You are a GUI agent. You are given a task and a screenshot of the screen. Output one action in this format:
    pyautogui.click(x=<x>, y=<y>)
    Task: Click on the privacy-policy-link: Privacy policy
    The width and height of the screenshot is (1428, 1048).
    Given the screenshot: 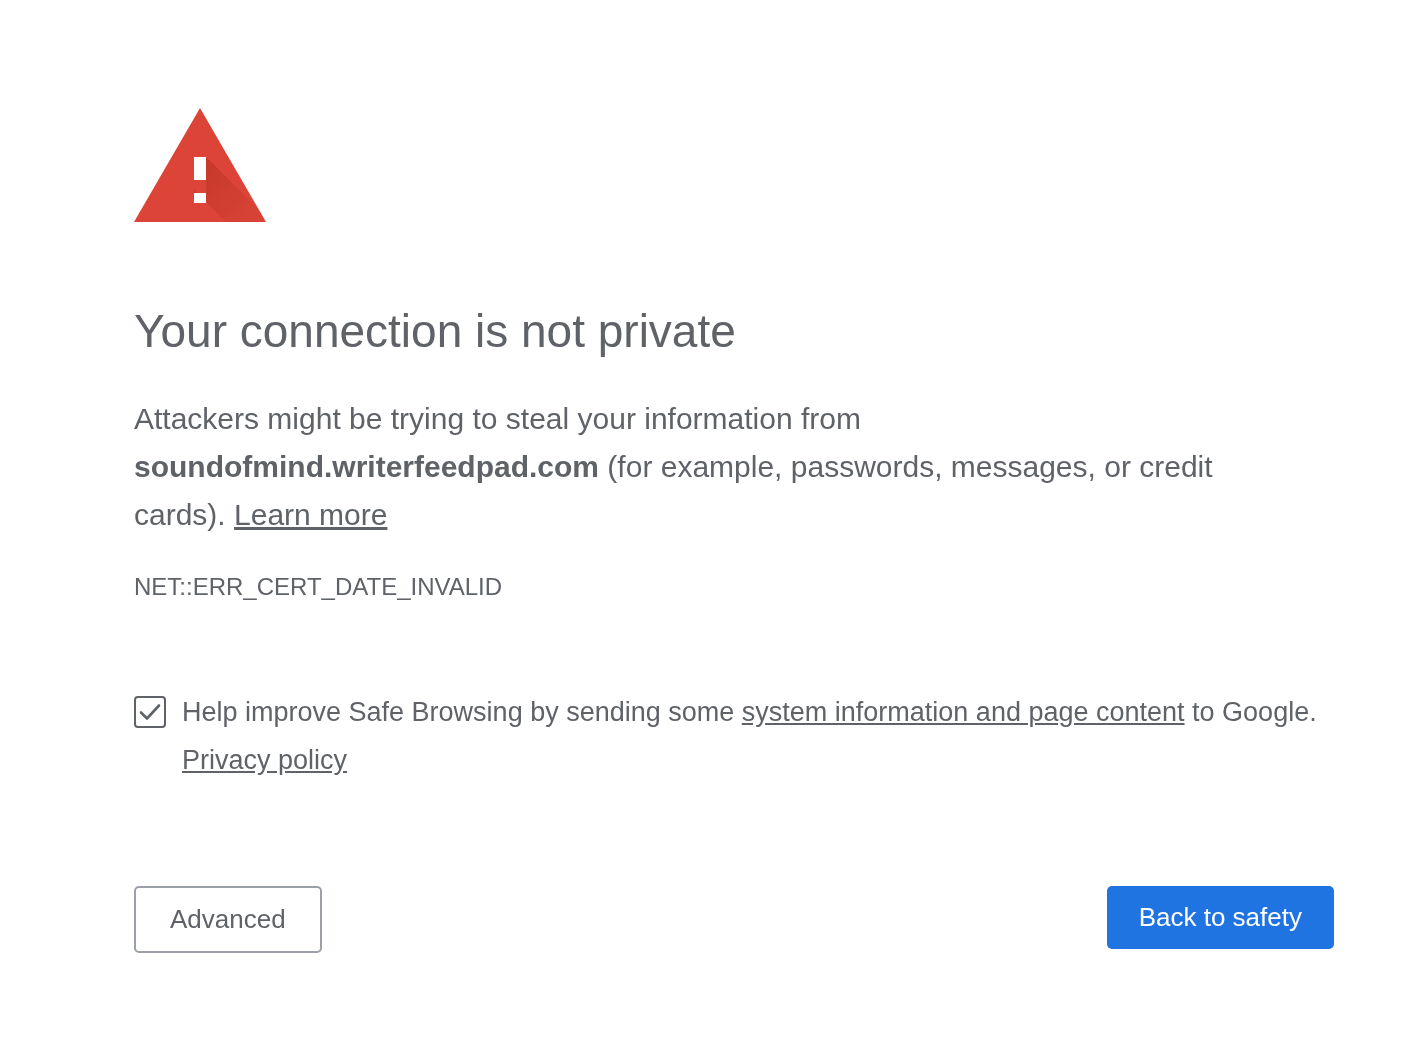 What is the action you would take?
    pyautogui.click(x=265, y=760)
    